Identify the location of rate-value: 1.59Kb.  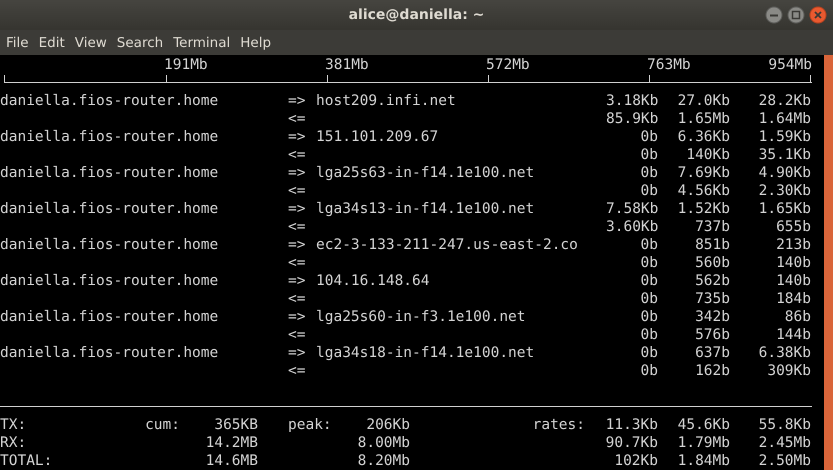
(784, 137).